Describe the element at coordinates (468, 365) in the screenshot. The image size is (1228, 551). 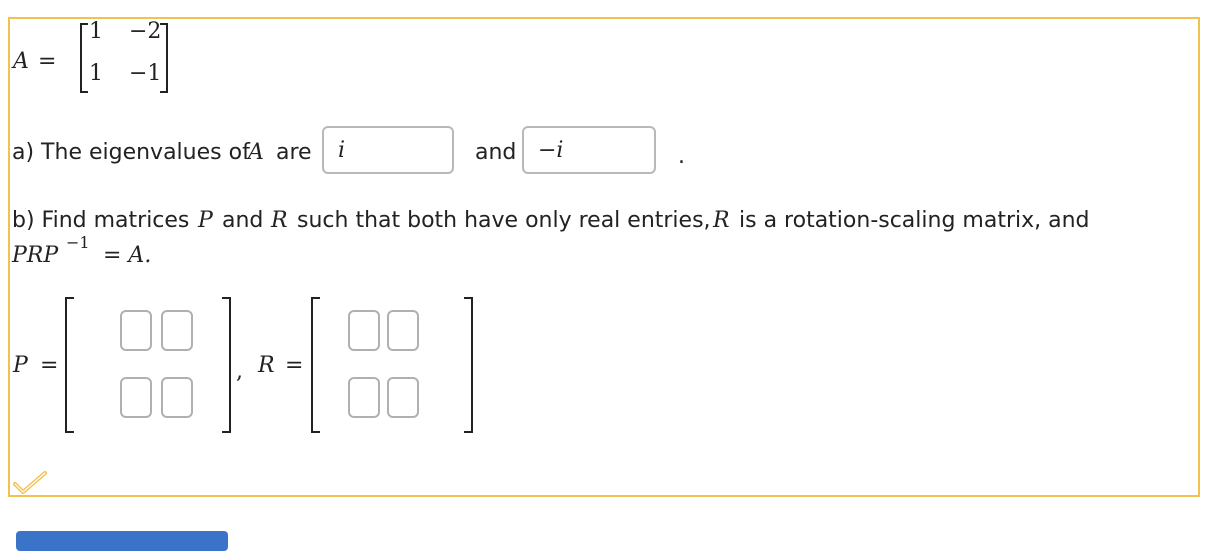
I see `r-matrix-right-bracket` at that location.